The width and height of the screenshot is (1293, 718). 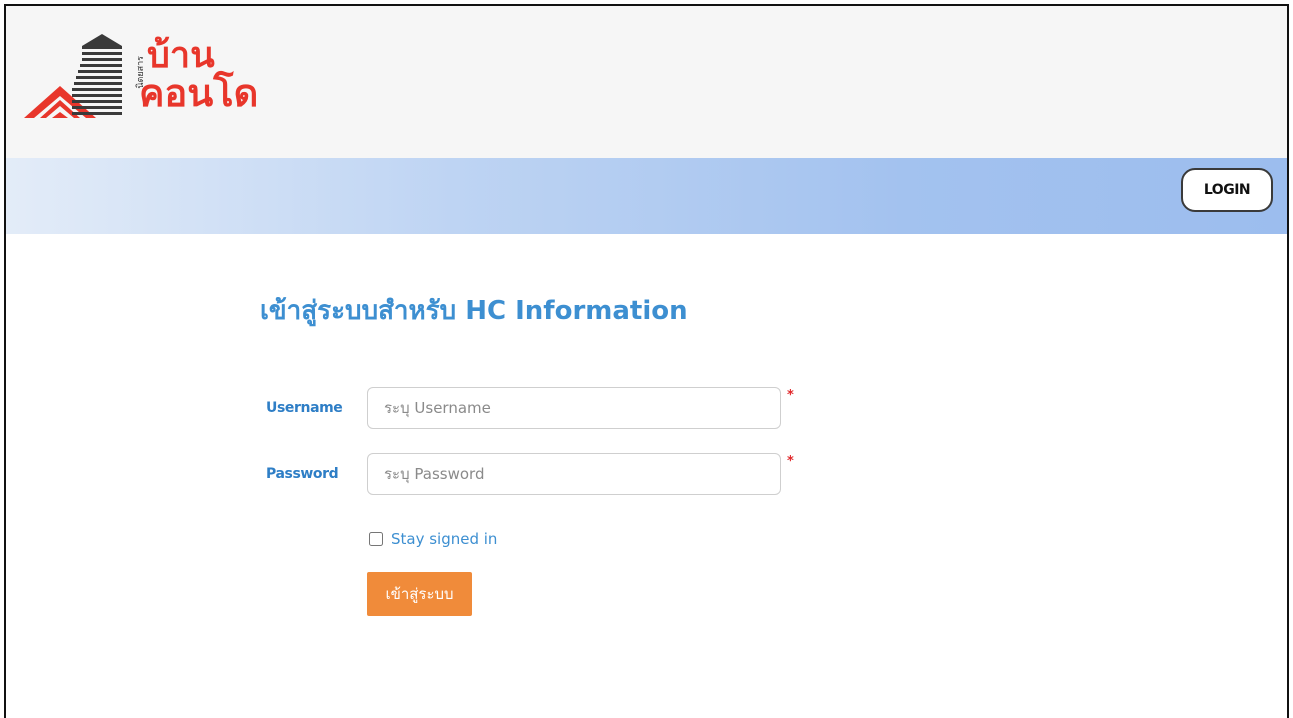 I want to click on site-logo: นิตยสาร บ้าน คอนโด, so click(x=157, y=86).